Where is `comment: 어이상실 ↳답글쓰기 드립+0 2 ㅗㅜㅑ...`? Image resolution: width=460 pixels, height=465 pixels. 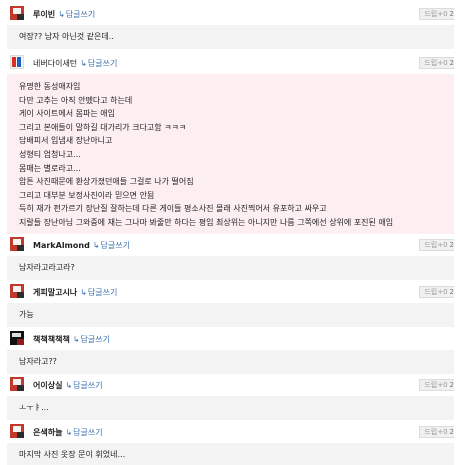 comment: 어이상실 ↳답글쓰기 드립+0 2 ㅗㅜㅑ... is located at coordinates (233, 397).